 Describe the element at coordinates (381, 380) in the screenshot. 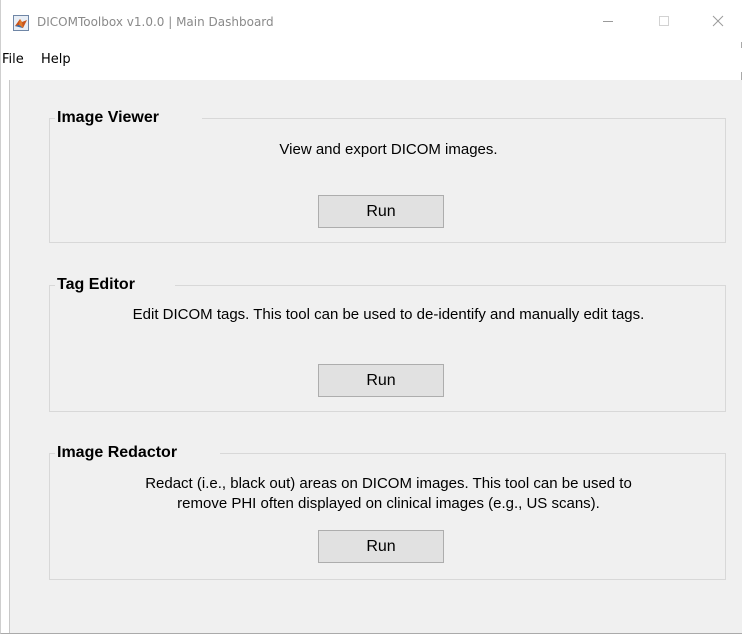

I see `run-tag-editor-button: Run` at that location.